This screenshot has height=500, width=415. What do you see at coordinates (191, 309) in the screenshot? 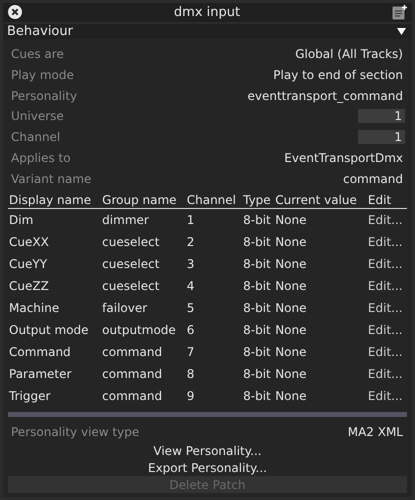
I see `table-cell-text: 5` at bounding box center [191, 309].